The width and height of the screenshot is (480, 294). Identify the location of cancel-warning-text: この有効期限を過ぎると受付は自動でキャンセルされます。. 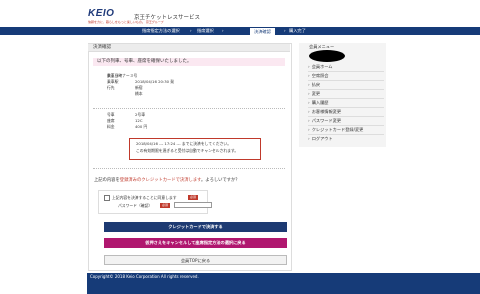
(187, 150).